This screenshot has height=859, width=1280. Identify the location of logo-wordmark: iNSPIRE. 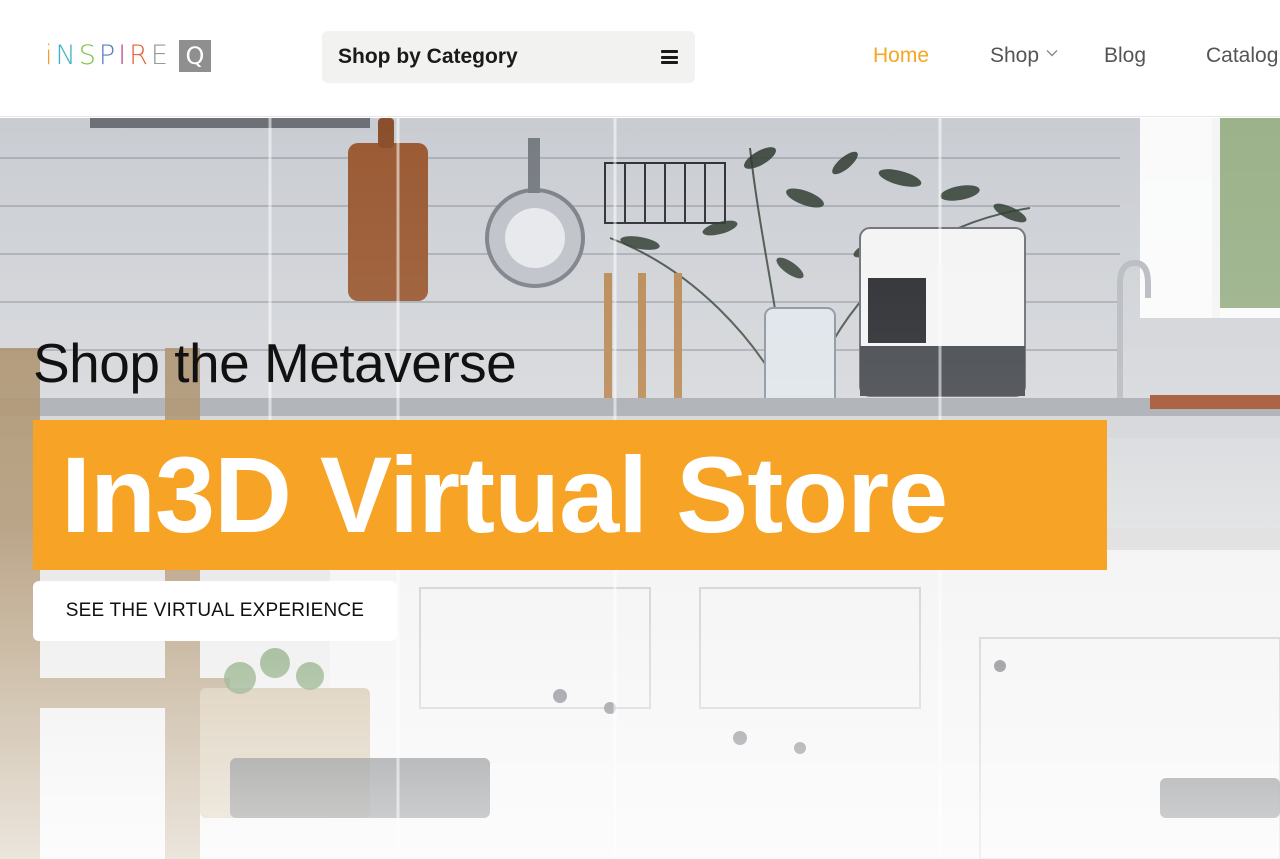
(108, 56).